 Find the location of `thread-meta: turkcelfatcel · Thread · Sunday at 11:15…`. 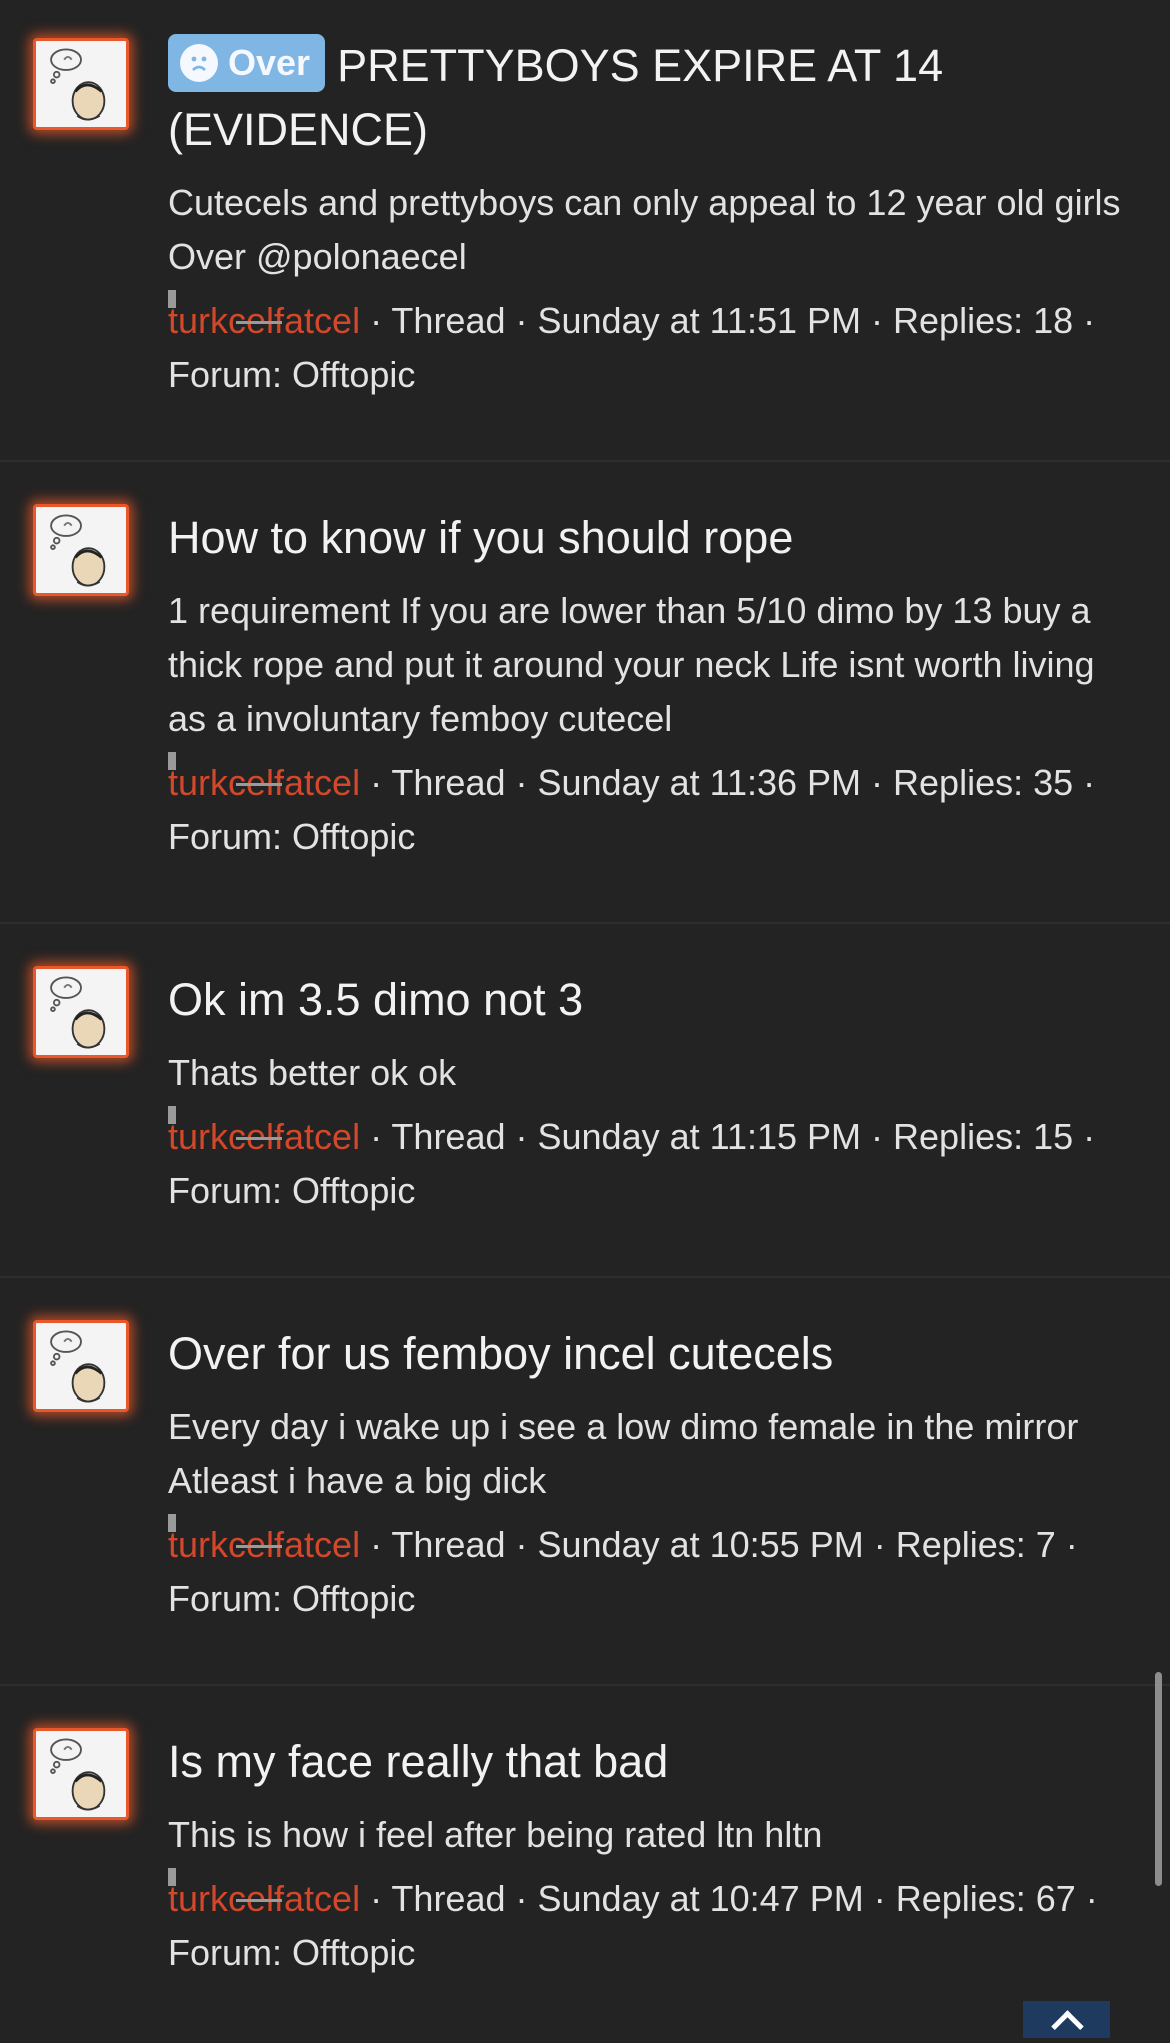

thread-meta: turkcelfatcel · Thread · Sunday at 11:15… is located at coordinates (649, 1162).